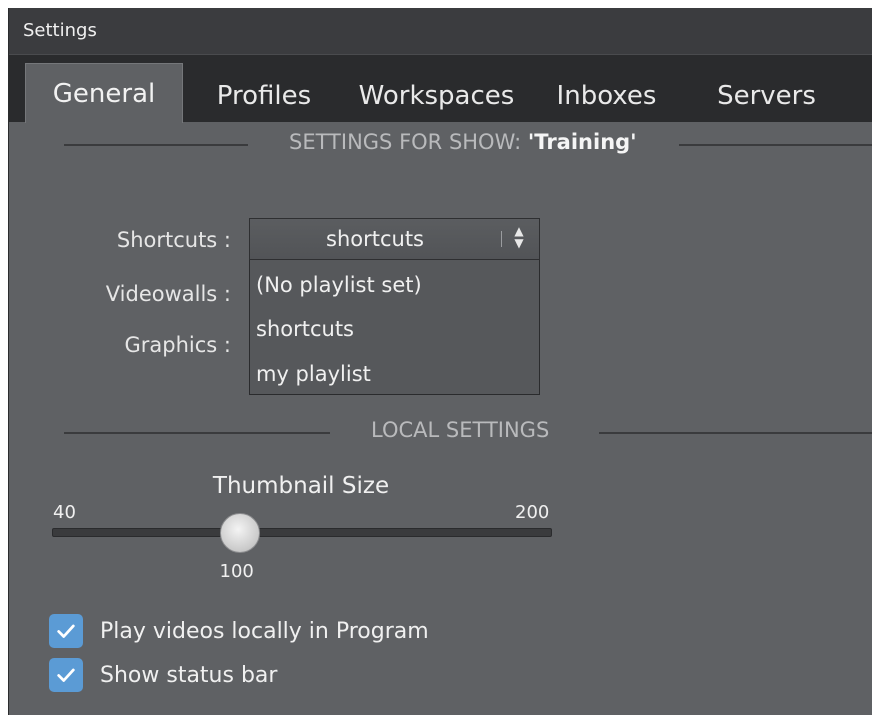  I want to click on up-down-arrows-icon: ▲ ▼, so click(519, 237).